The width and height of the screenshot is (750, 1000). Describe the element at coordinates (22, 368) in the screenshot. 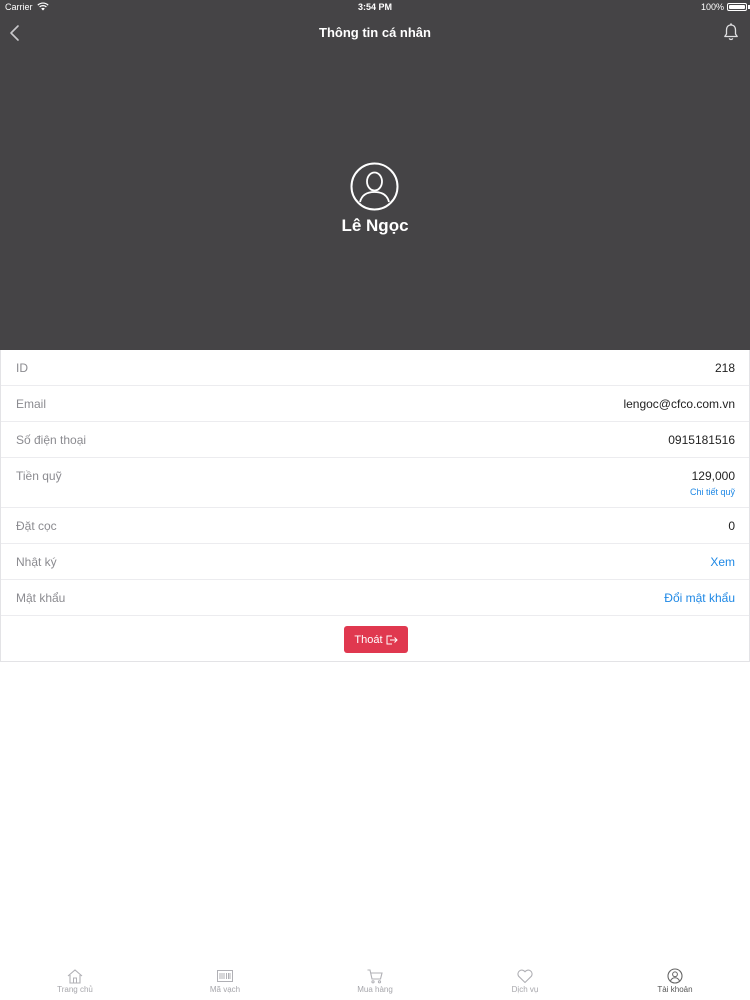

I see `id-label: ID` at that location.